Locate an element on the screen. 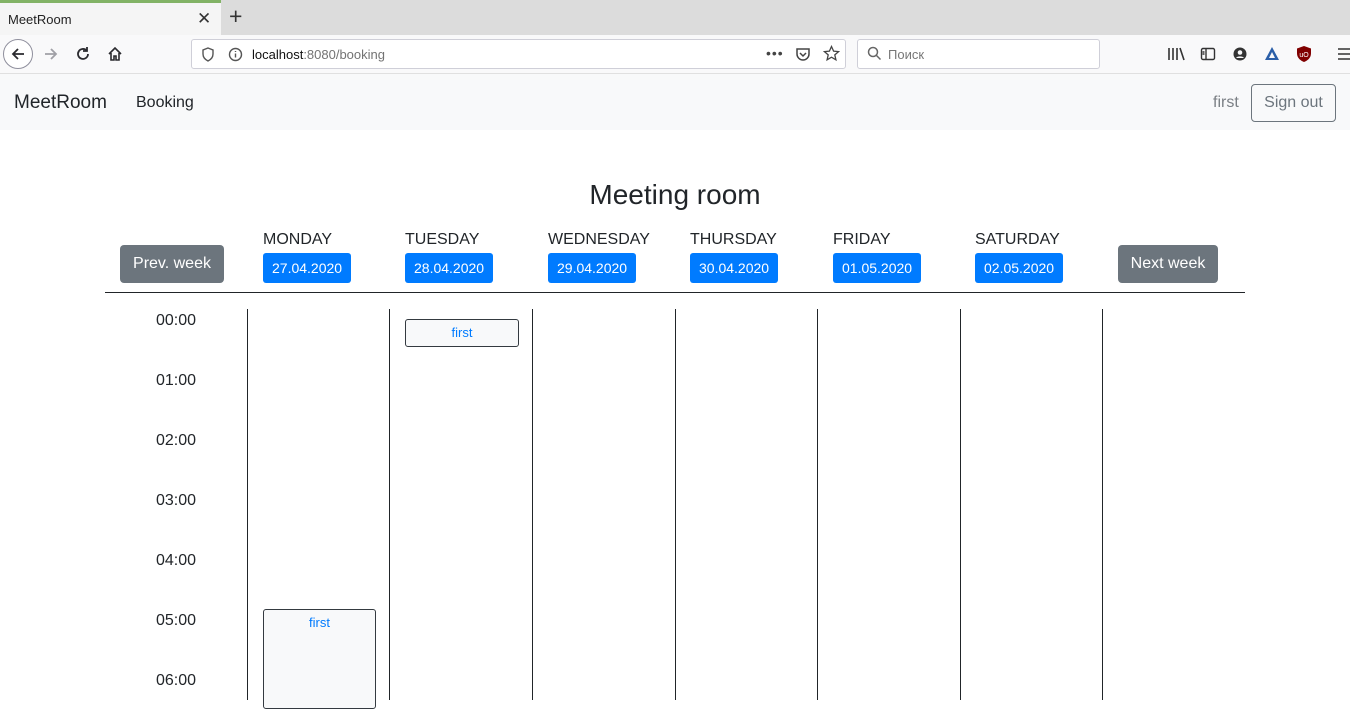 Image resolution: width=1350 pixels, height=709 pixels. reload-icon is located at coordinates (83, 54).